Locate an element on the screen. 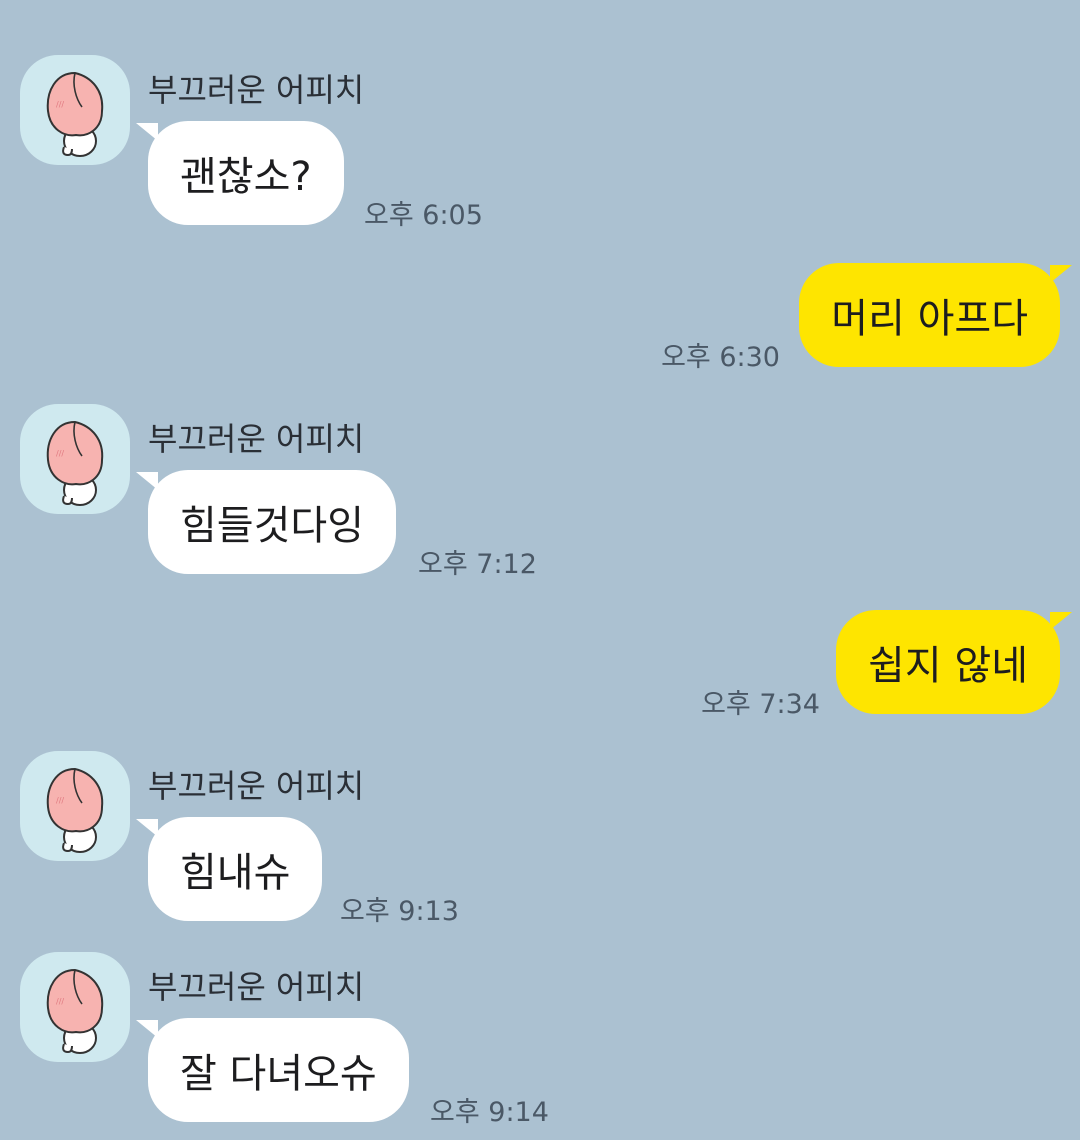 The image size is (1080, 1140). message-bubble: 괜찮소? is located at coordinates (240, 173).